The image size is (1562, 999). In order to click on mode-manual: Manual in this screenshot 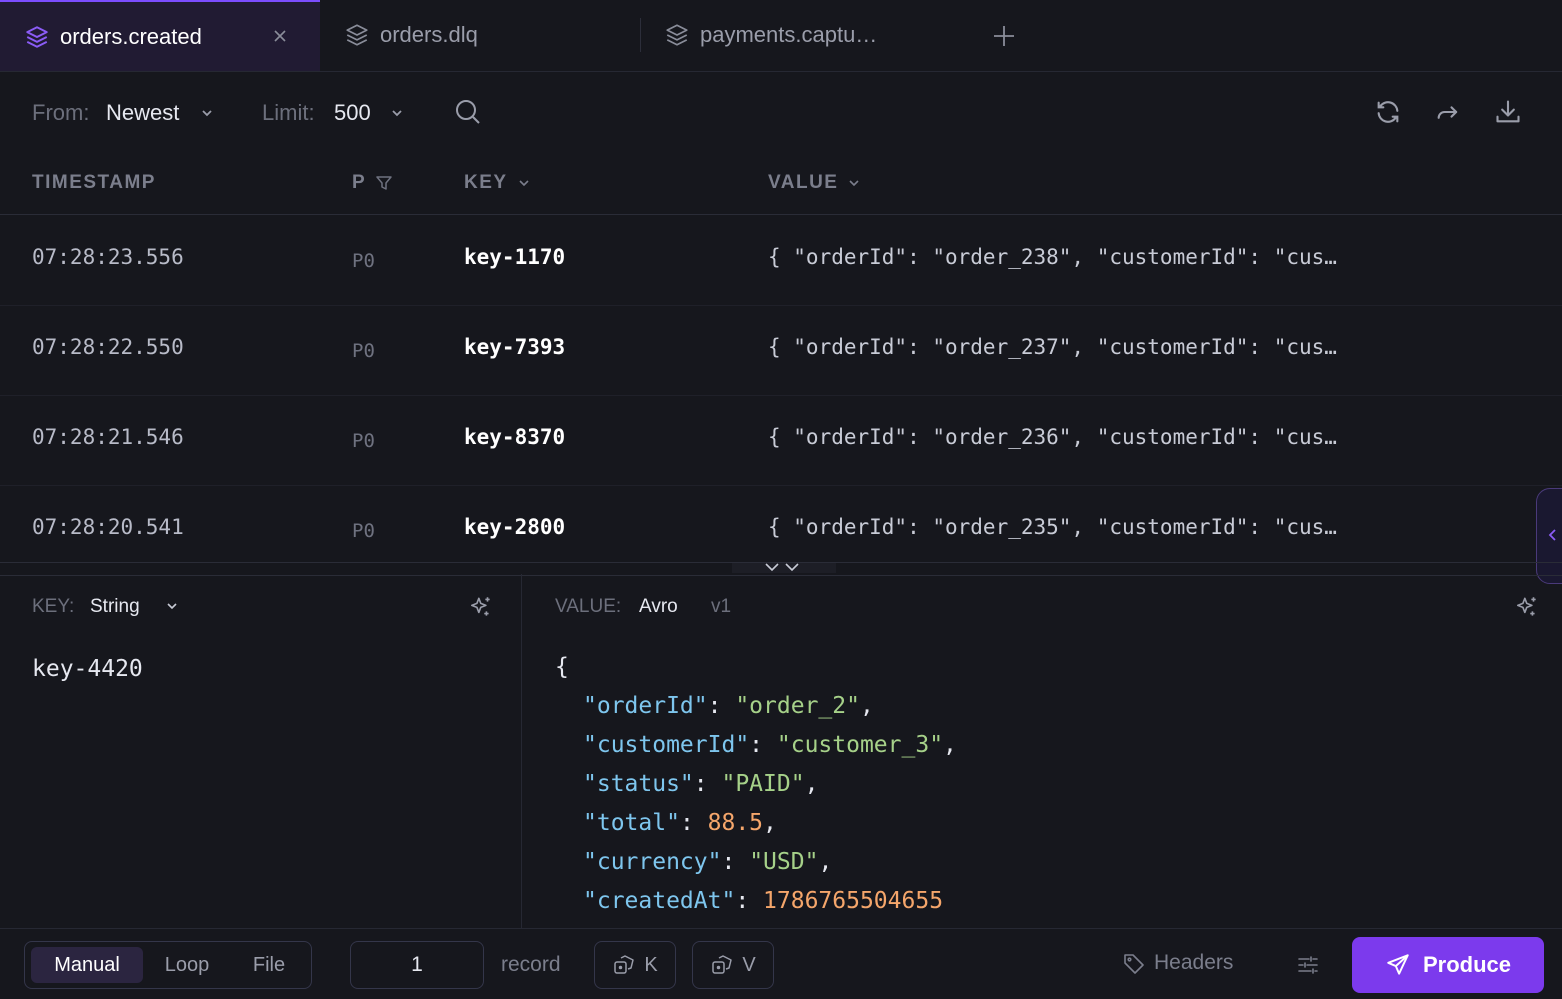, I will do `click(87, 965)`.